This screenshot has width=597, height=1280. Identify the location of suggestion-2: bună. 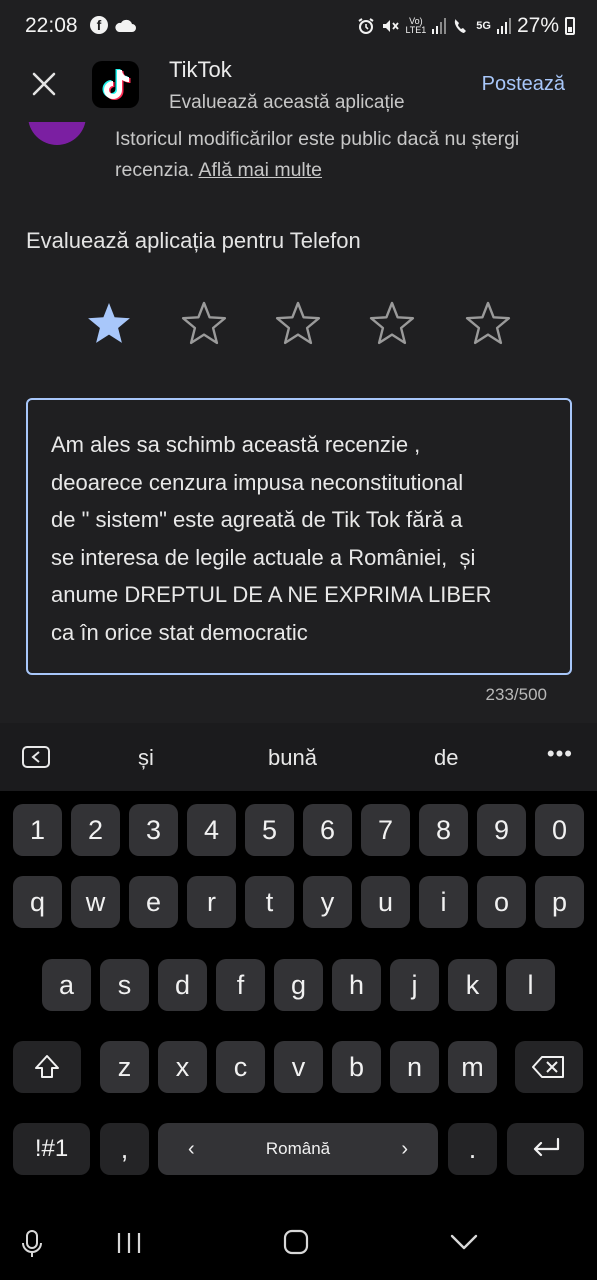
(292, 758).